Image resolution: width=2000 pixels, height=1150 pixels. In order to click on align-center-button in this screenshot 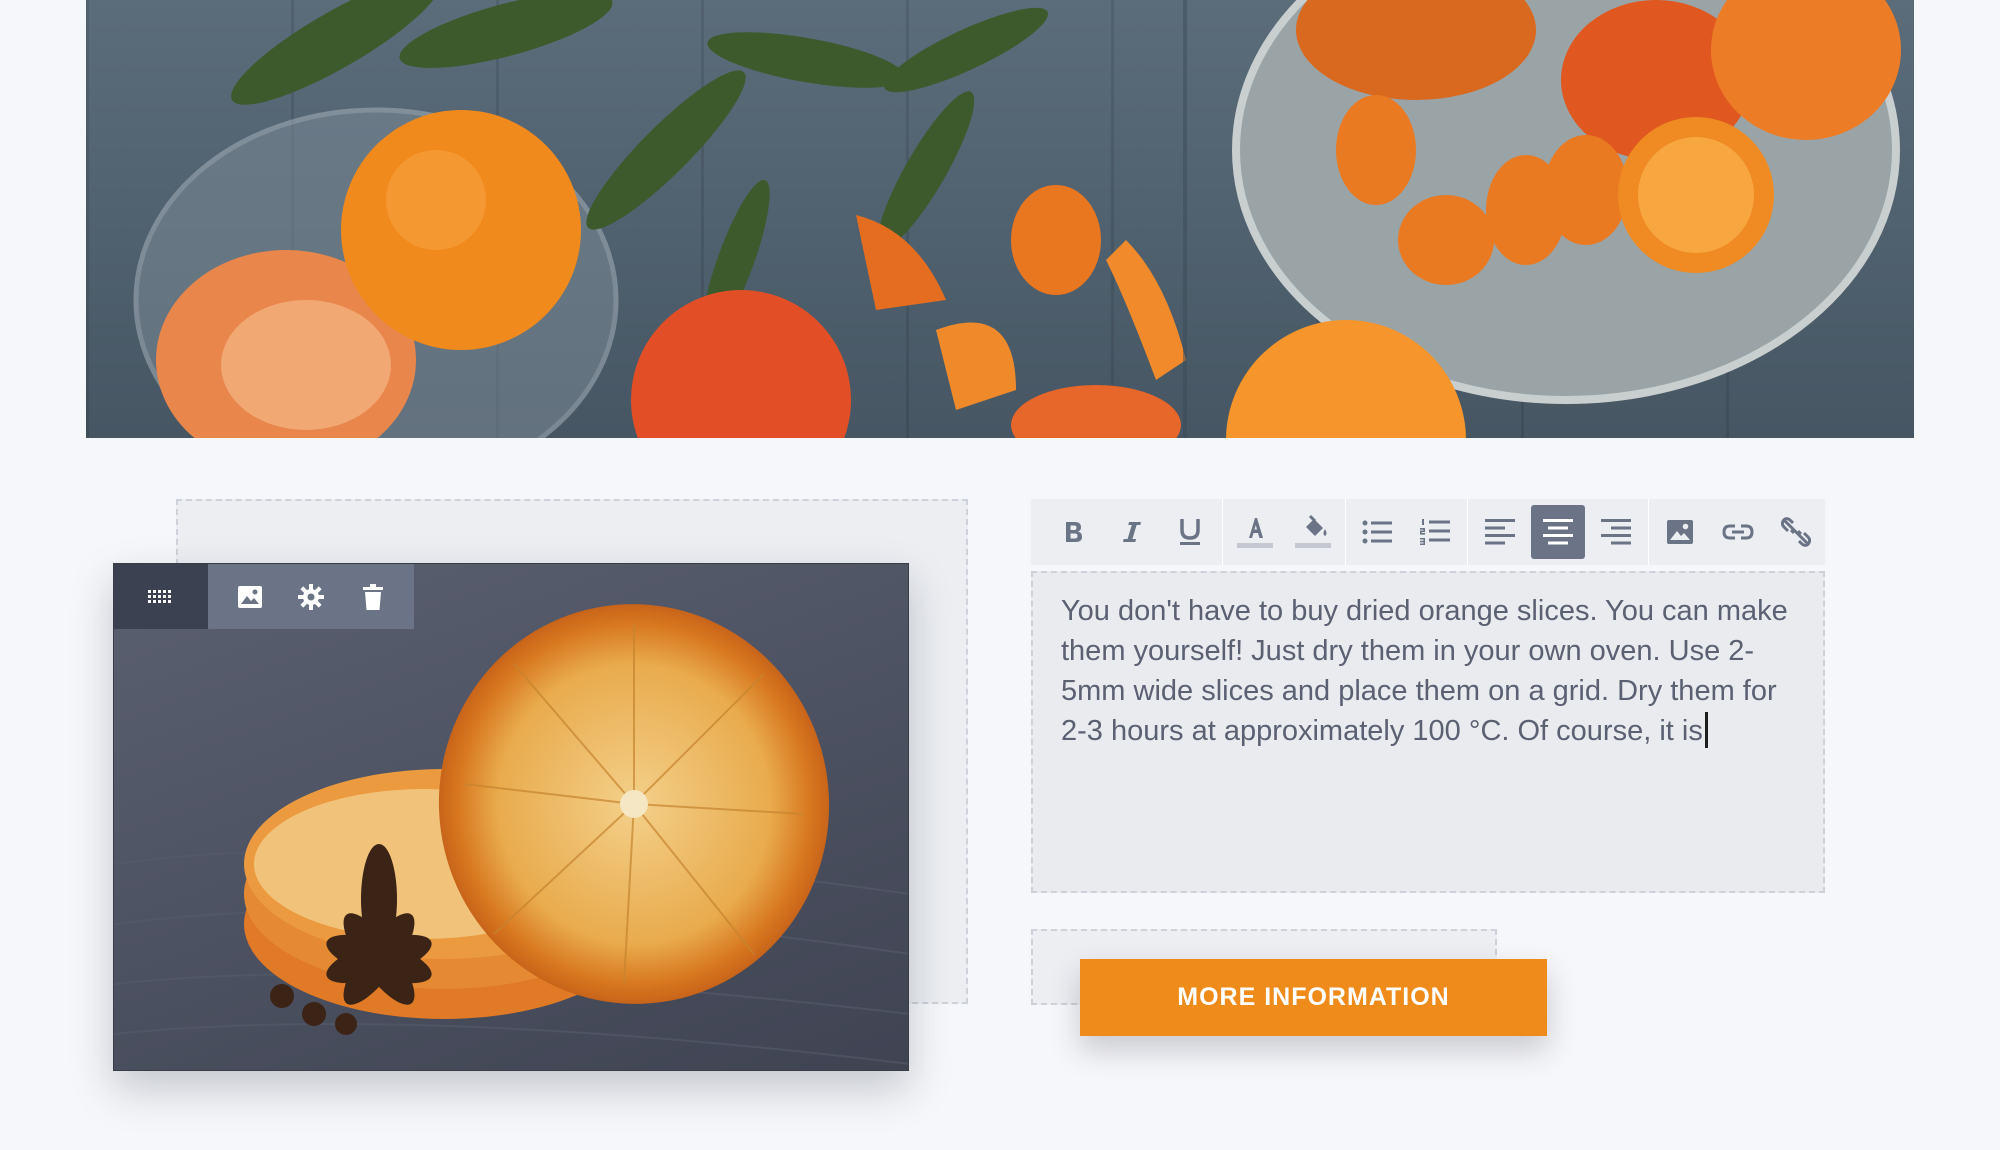, I will do `click(1557, 532)`.